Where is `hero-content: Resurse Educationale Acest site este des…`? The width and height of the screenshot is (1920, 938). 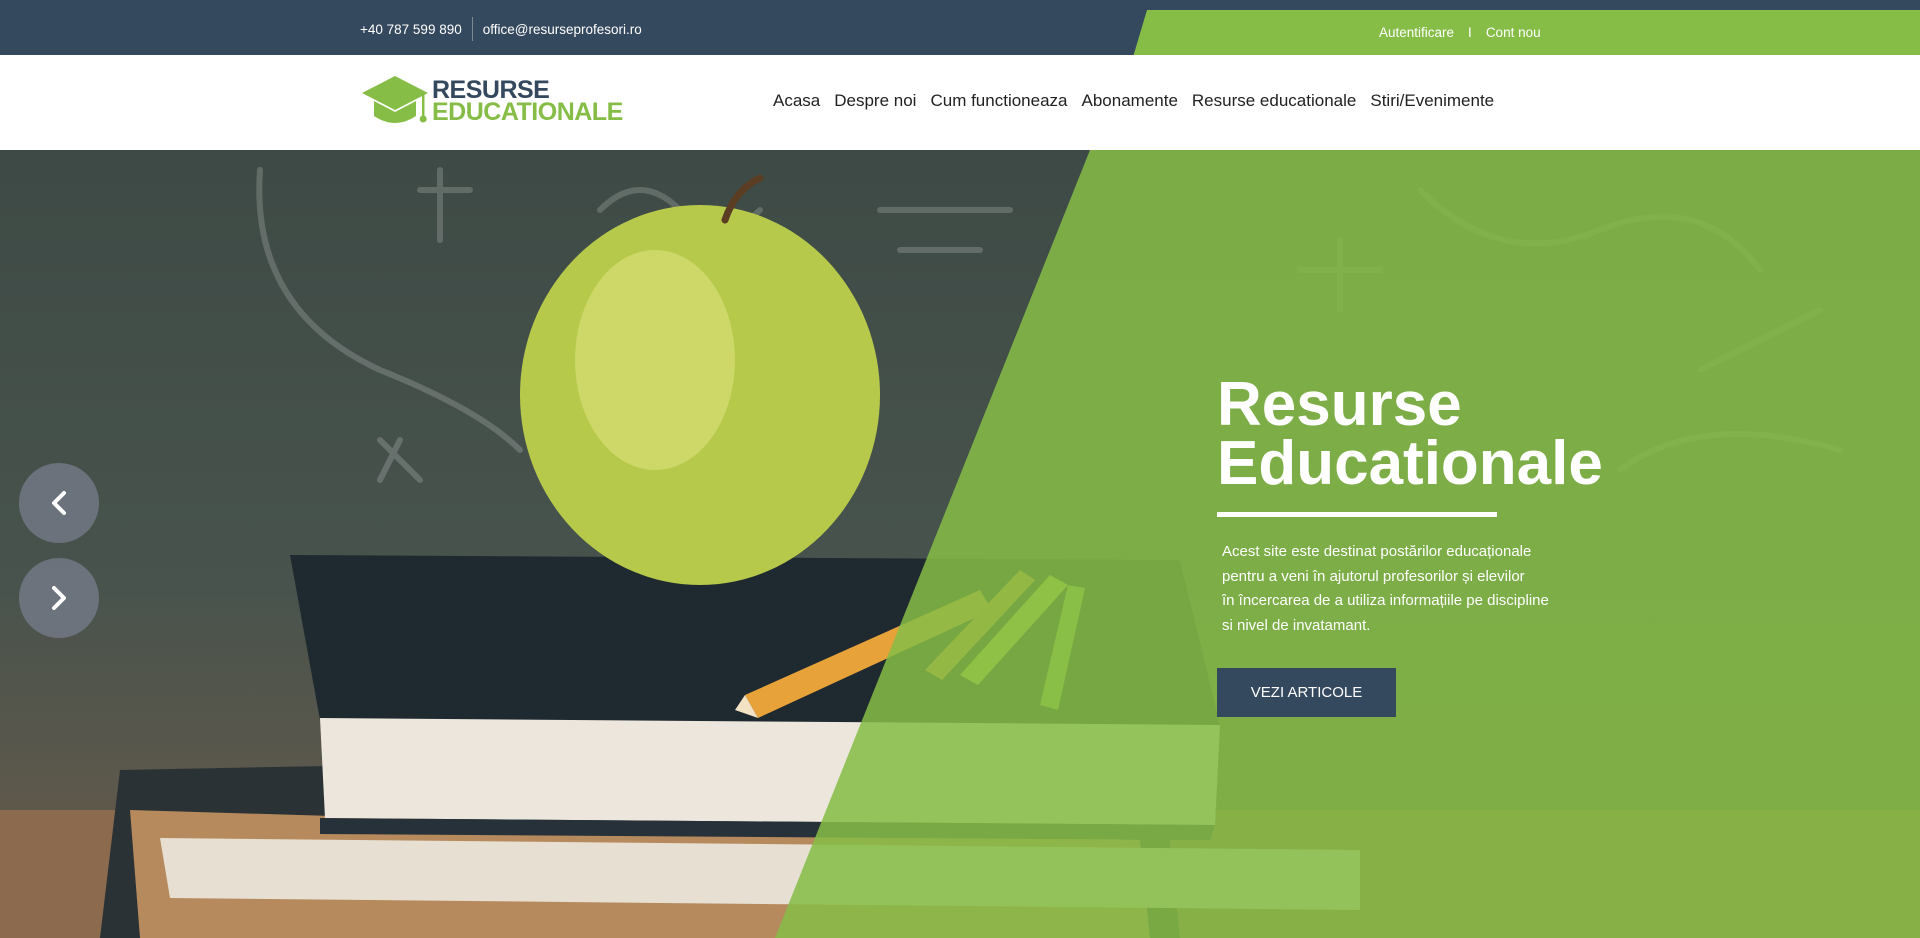 hero-content: Resurse Educationale Acest site este des… is located at coordinates (1477, 543).